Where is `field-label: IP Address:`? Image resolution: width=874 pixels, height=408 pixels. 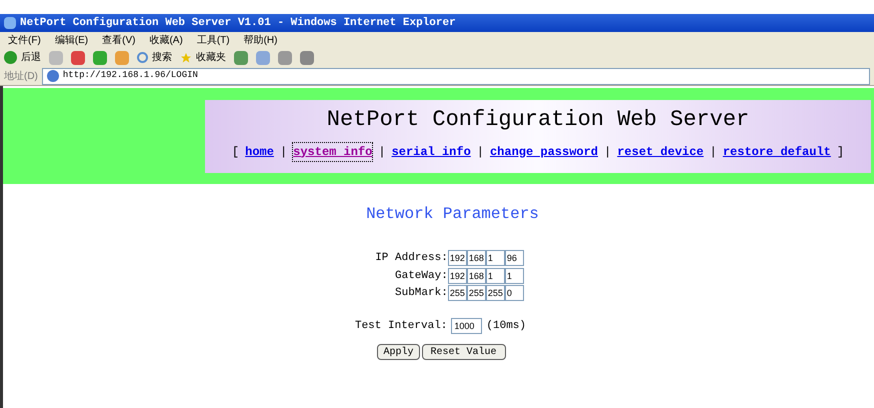 field-label: IP Address: is located at coordinates (411, 258).